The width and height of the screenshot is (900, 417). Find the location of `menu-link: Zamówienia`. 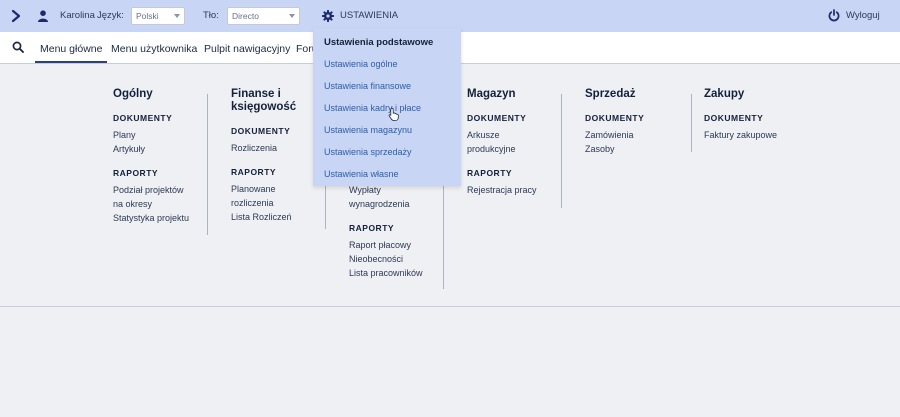

menu-link: Zamówienia is located at coordinates (614, 135).